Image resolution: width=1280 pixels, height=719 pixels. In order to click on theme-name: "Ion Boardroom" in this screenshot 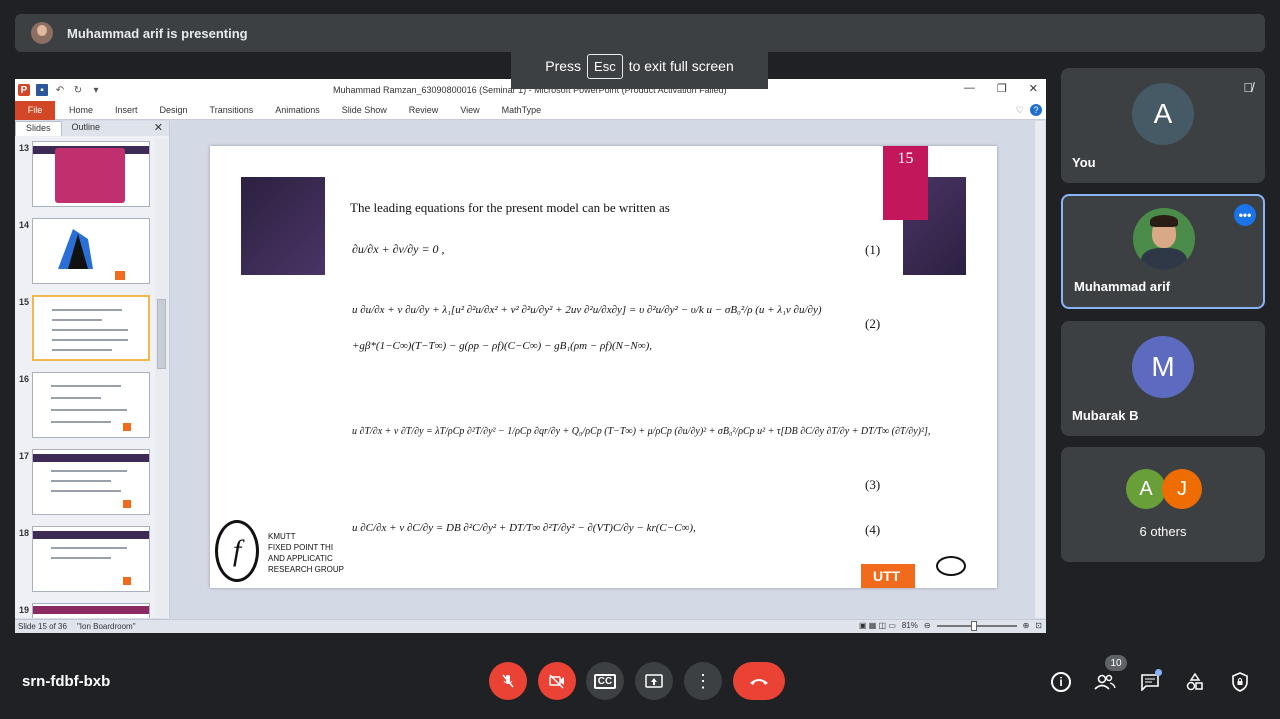, I will do `click(106, 626)`.